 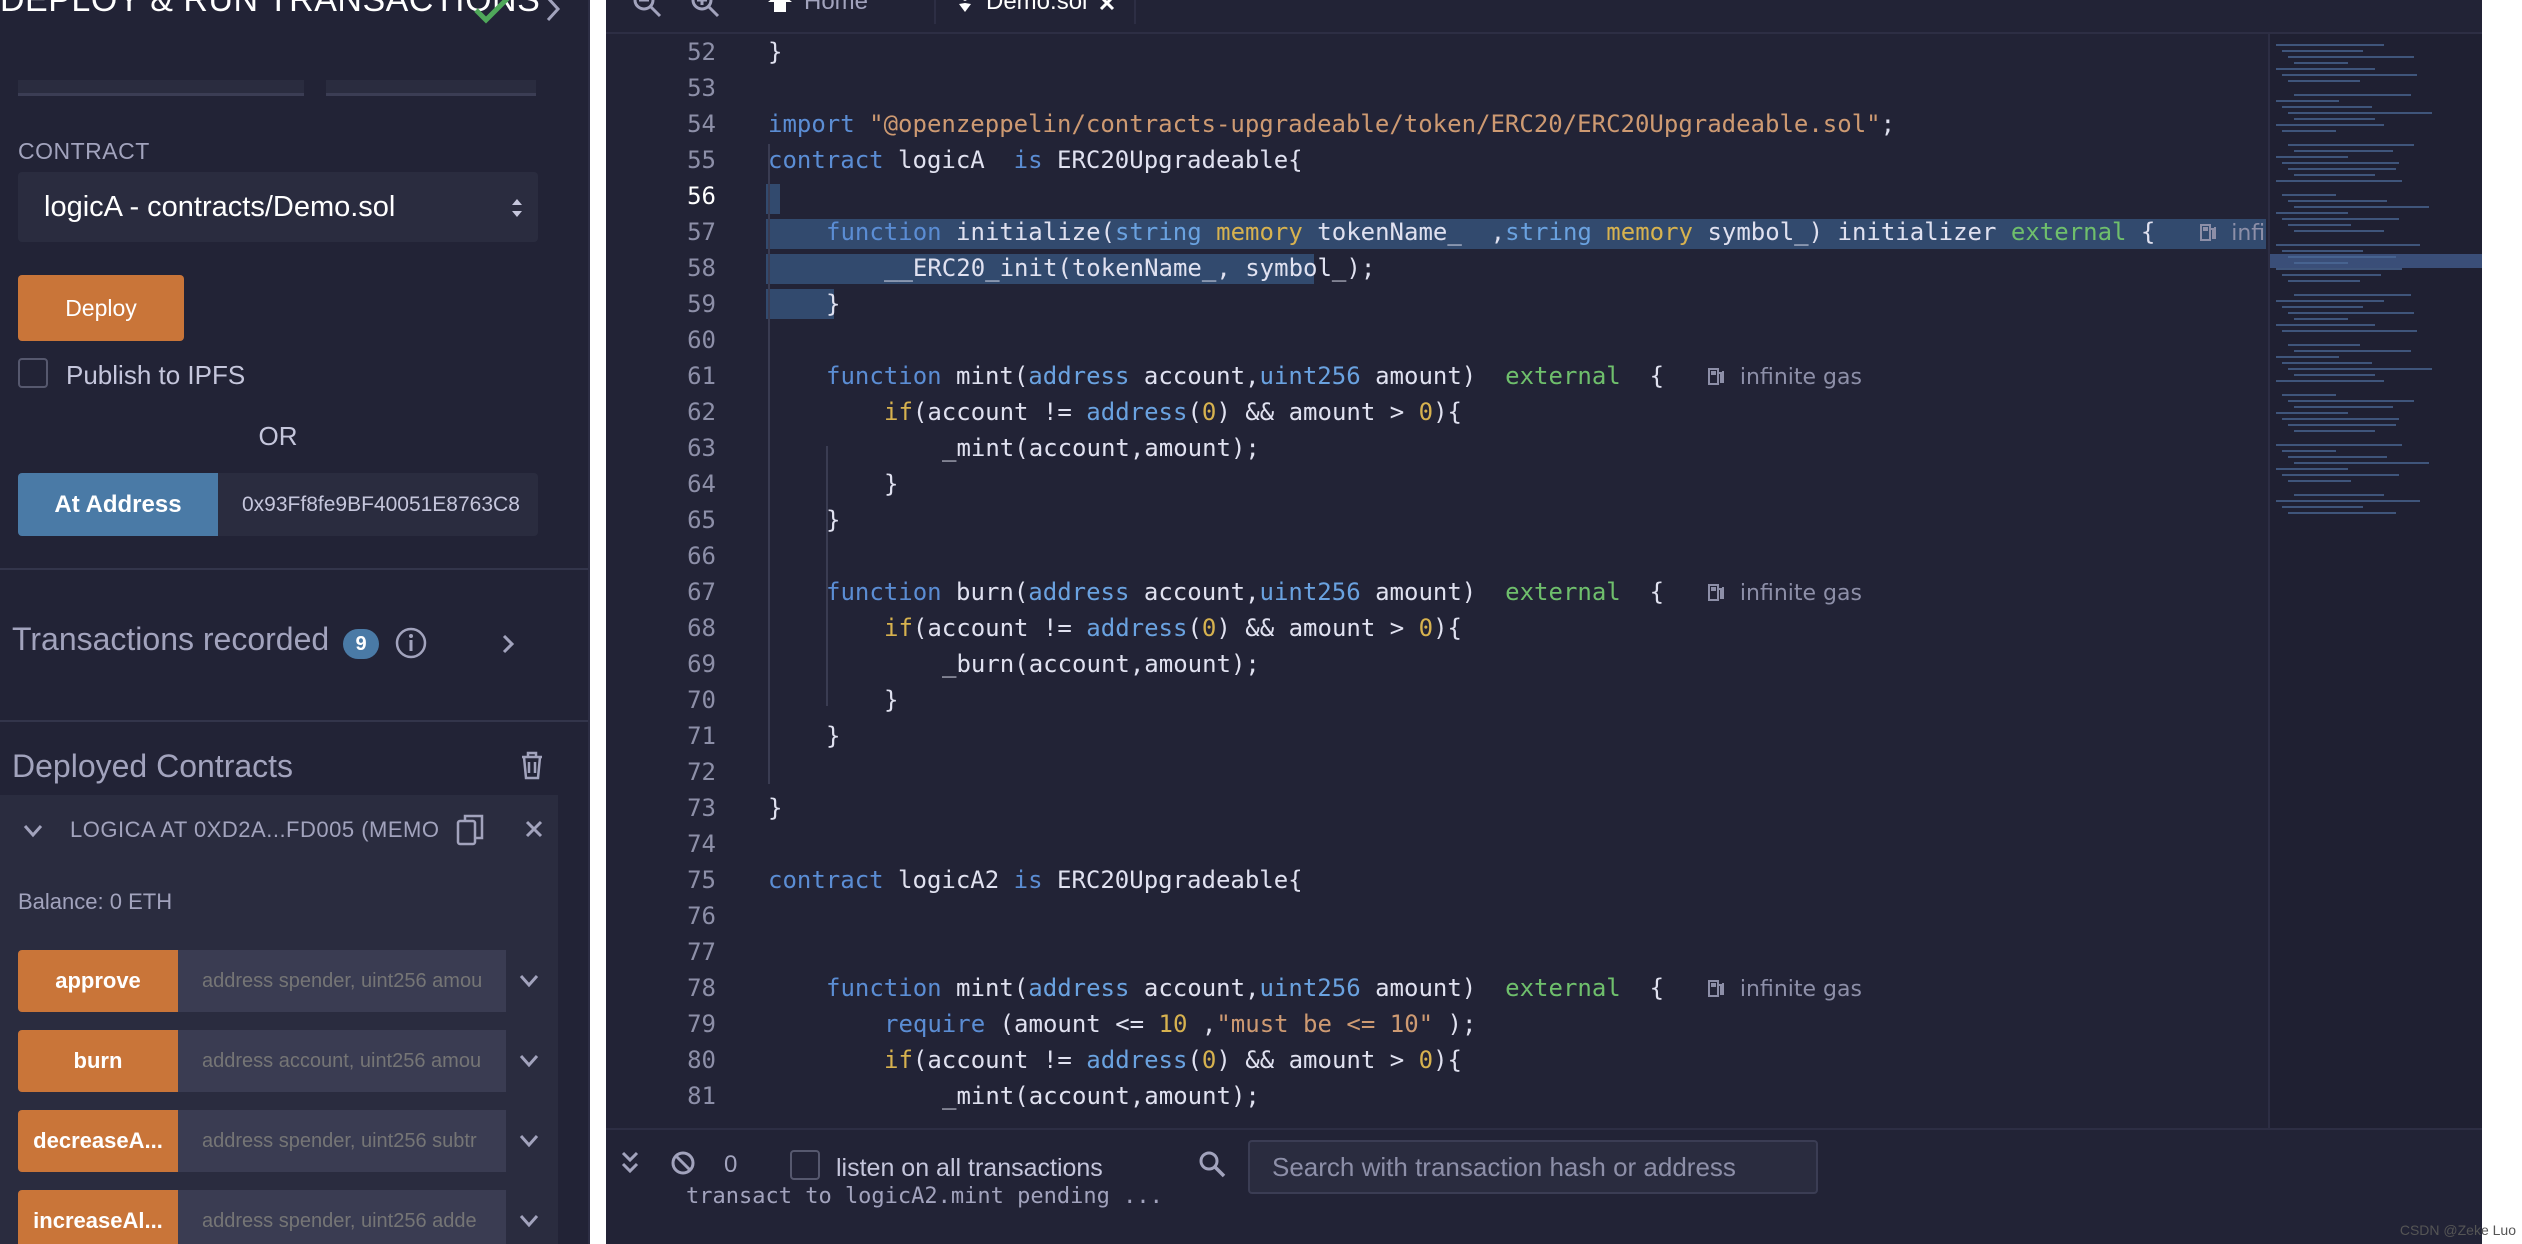 What do you see at coordinates (1107, 6) in the screenshot?
I see `close-tab-icon` at bounding box center [1107, 6].